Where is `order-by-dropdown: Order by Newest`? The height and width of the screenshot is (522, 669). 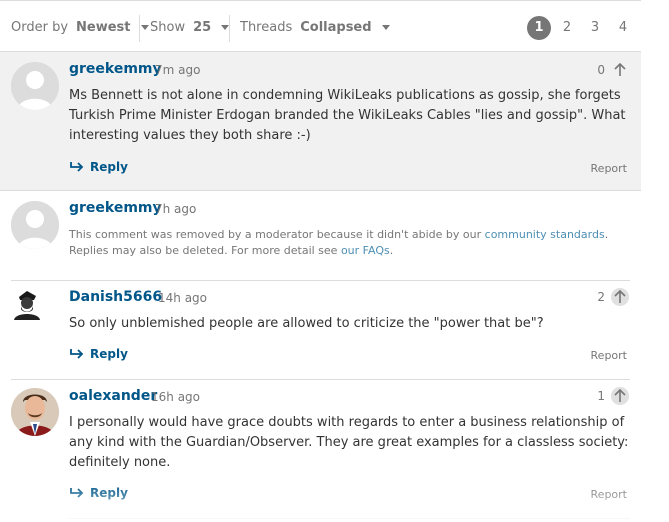 order-by-dropdown: Order by Newest is located at coordinates (80, 27).